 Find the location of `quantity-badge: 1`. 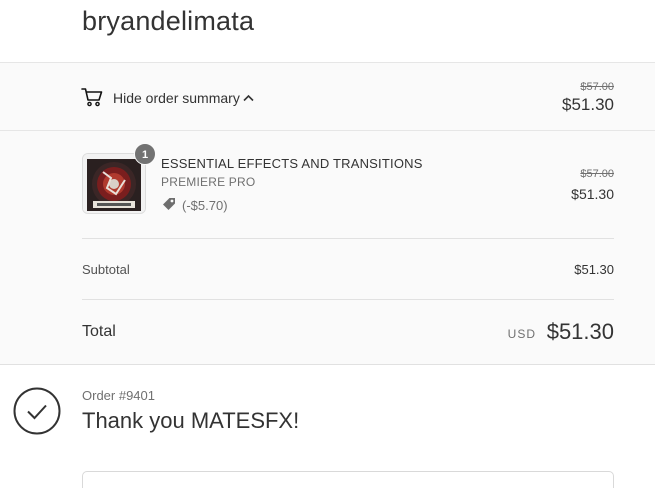

quantity-badge: 1 is located at coordinates (145, 154).